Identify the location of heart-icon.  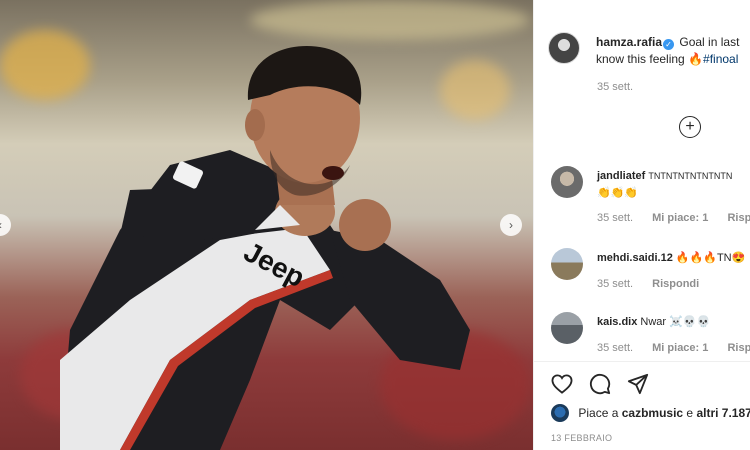
(562, 384).